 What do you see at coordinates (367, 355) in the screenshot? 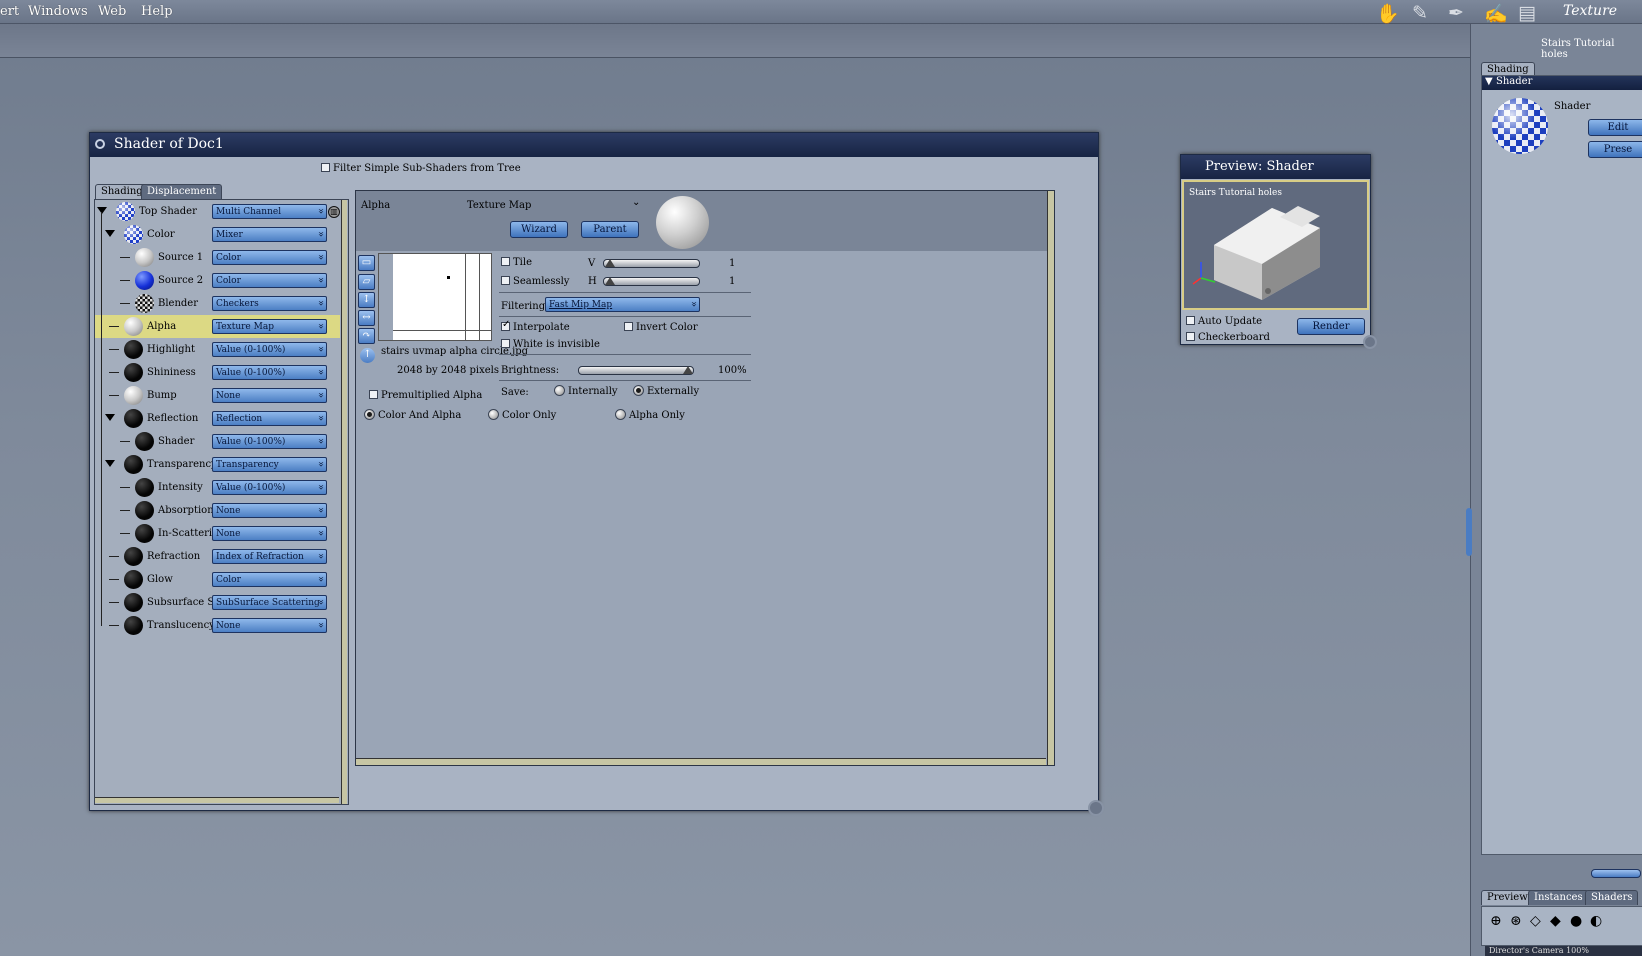
I see `upload-icon: ↑` at bounding box center [367, 355].